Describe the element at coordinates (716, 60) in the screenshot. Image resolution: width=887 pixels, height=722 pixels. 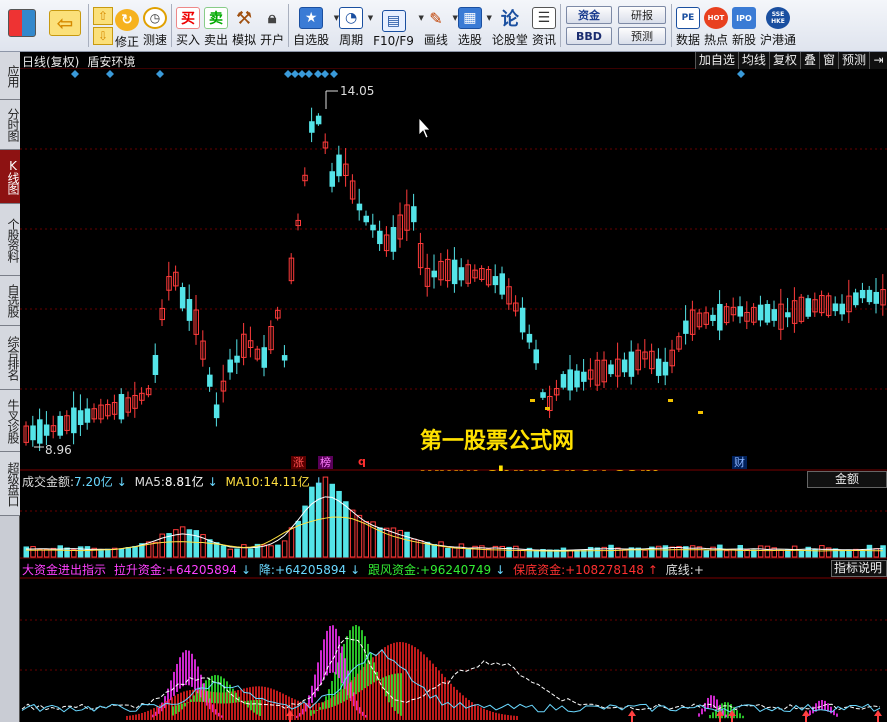
I see `chart-header-button-0: 加自选` at that location.